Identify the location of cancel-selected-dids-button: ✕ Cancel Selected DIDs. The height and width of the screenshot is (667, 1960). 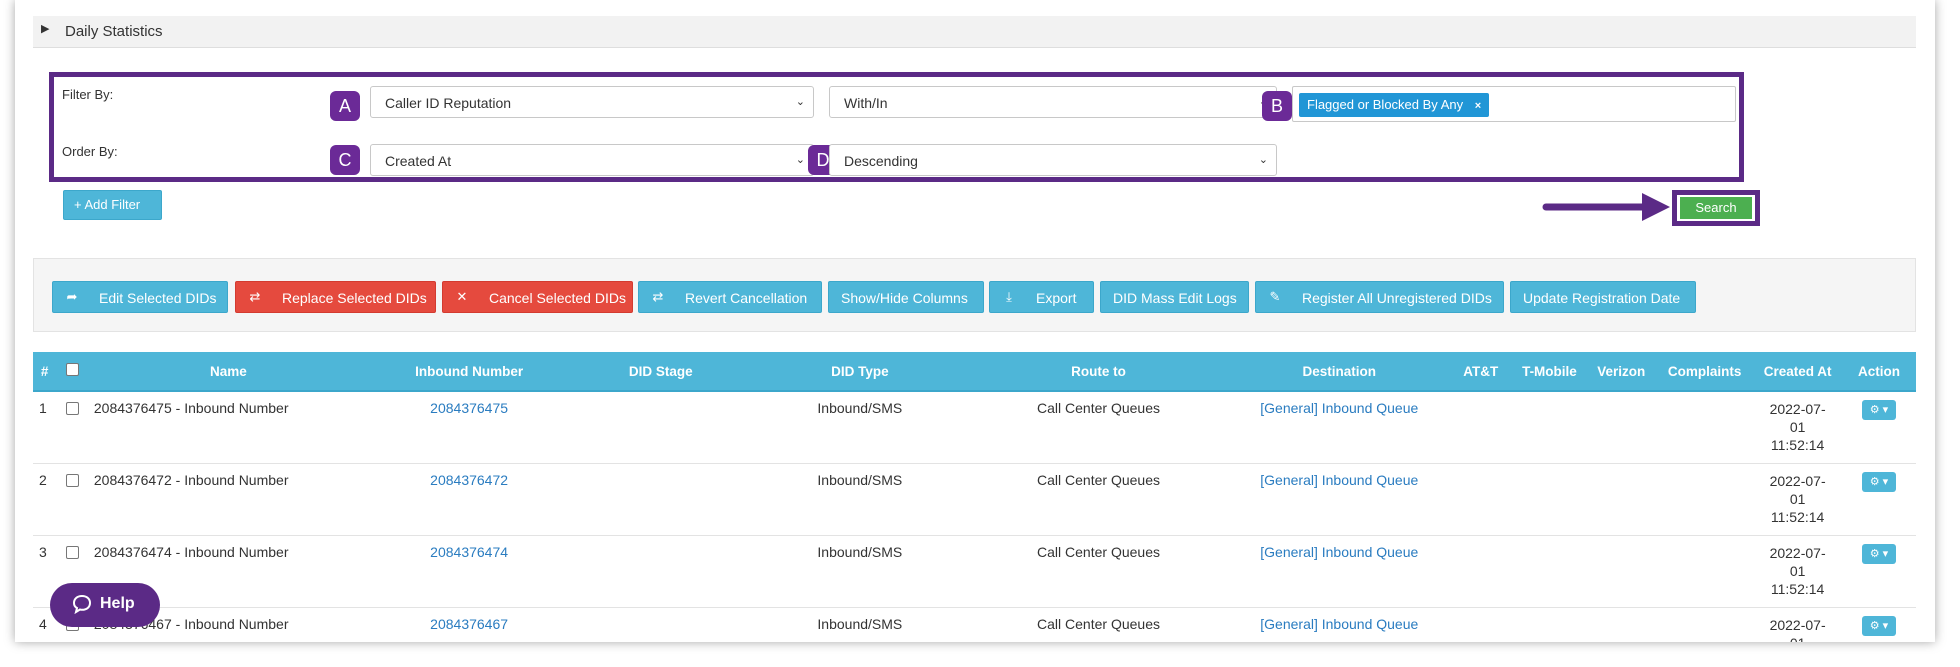
(537, 297).